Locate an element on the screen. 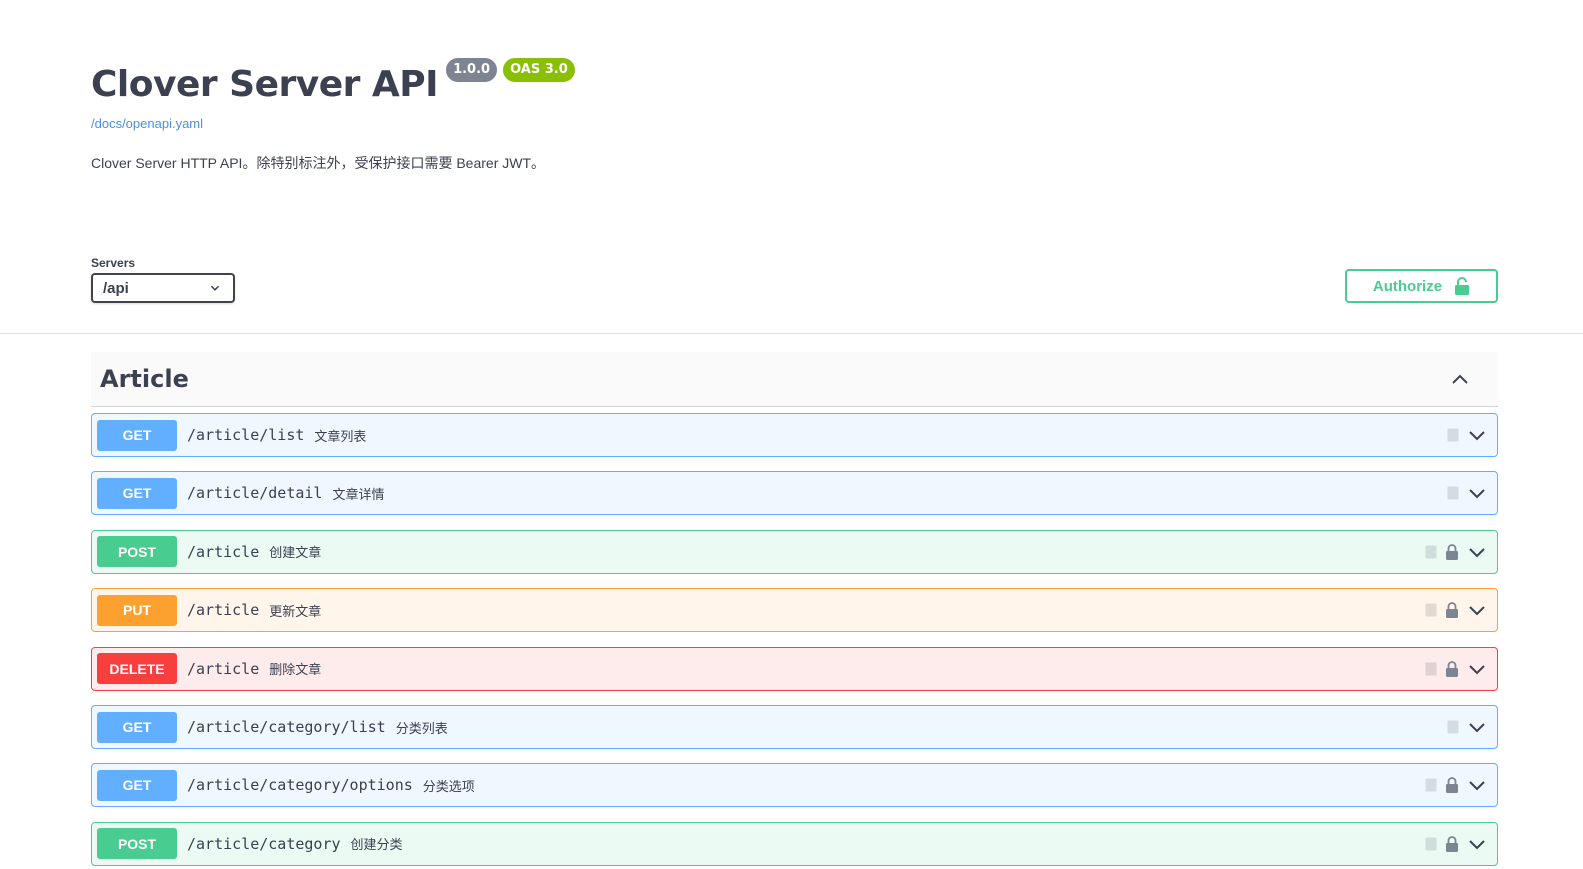  version-badge: 1.0.0 is located at coordinates (472, 70).